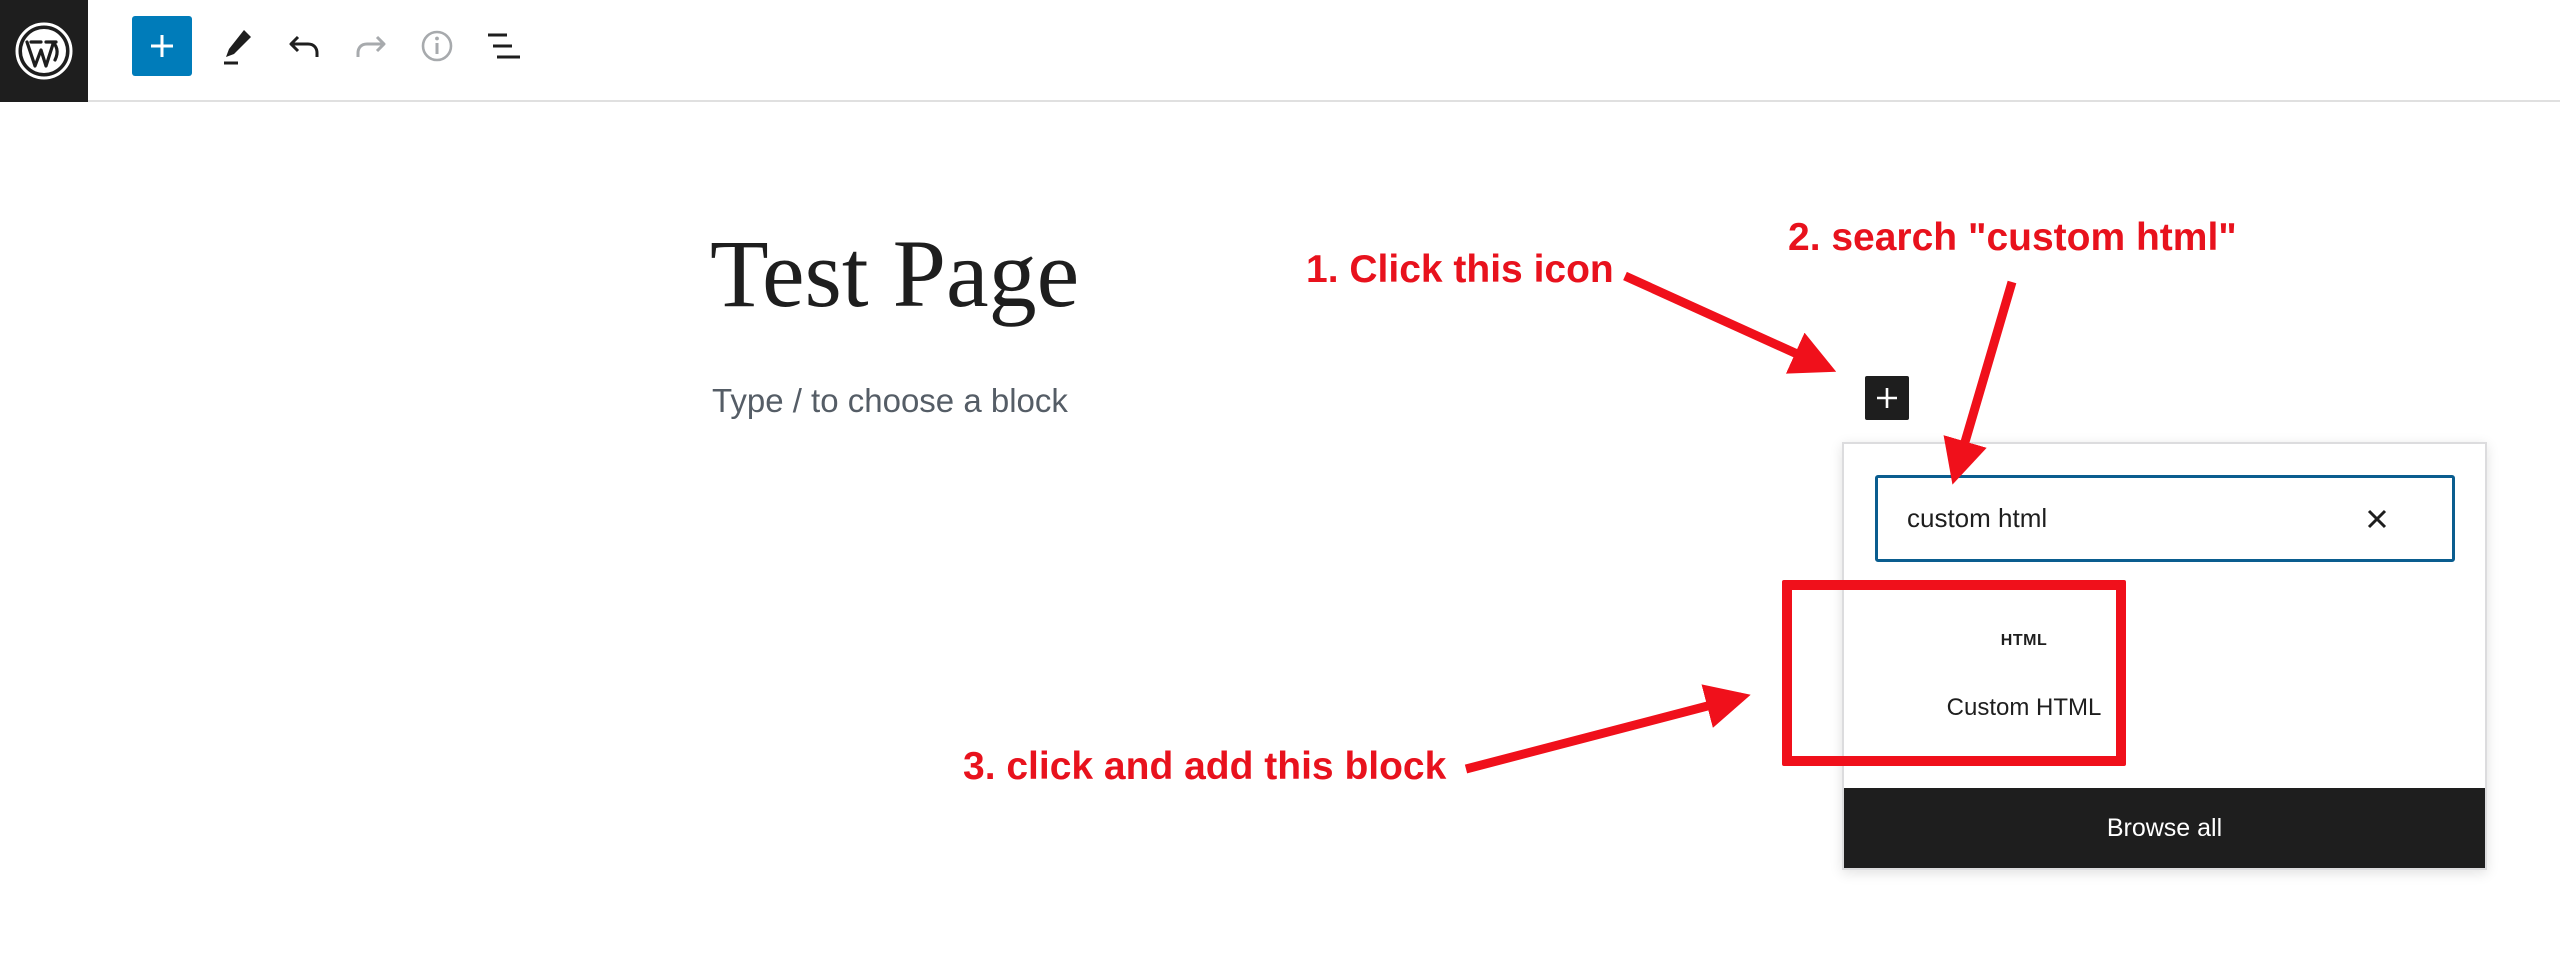 This screenshot has width=2560, height=974. Describe the element at coordinates (1607, 729) in the screenshot. I see `arrow-to-result-block` at that location.